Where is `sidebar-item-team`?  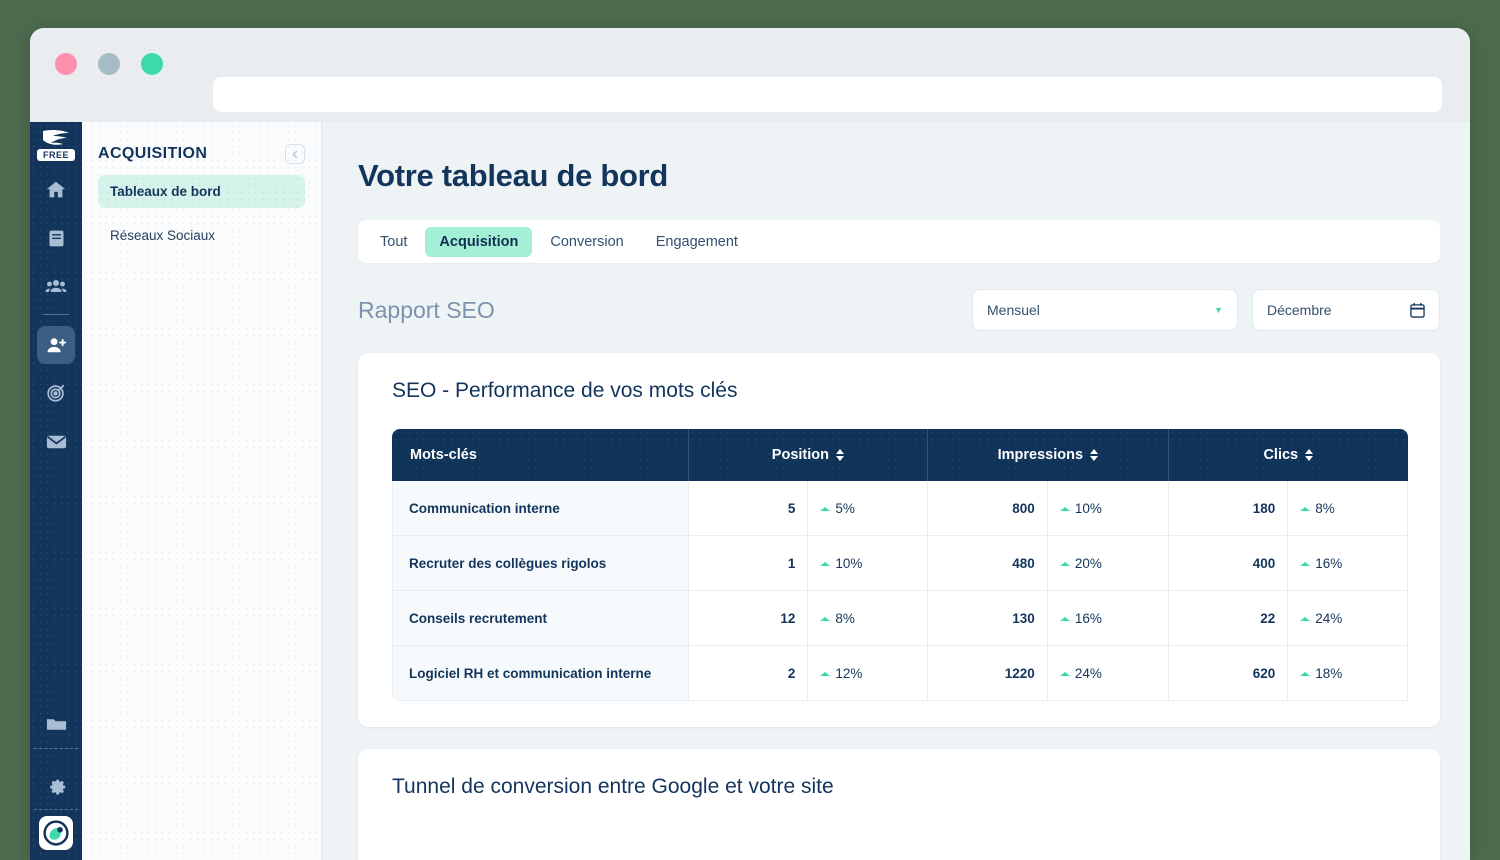 sidebar-item-team is located at coordinates (56, 286).